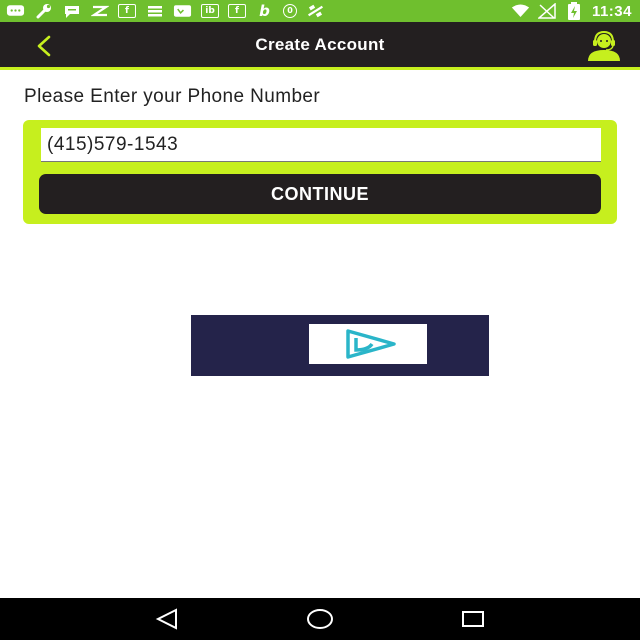 This screenshot has height=640, width=640. I want to click on recents-square-icon, so click(473, 619).